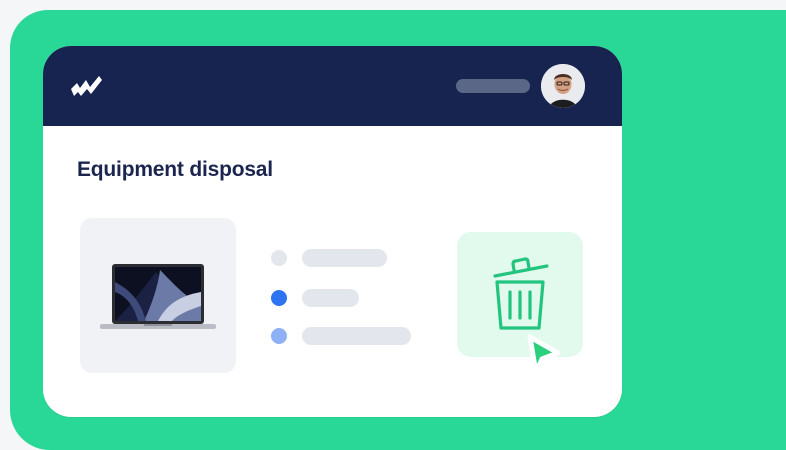 The image size is (786, 450). I want to click on item-list, so click(371, 298).